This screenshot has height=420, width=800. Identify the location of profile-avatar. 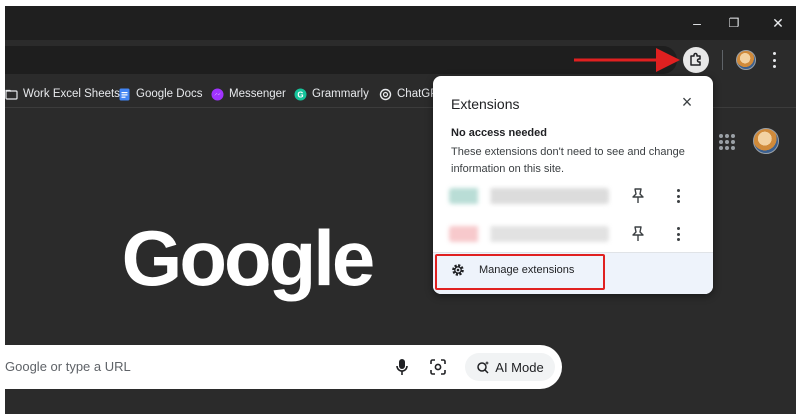
(746, 60).